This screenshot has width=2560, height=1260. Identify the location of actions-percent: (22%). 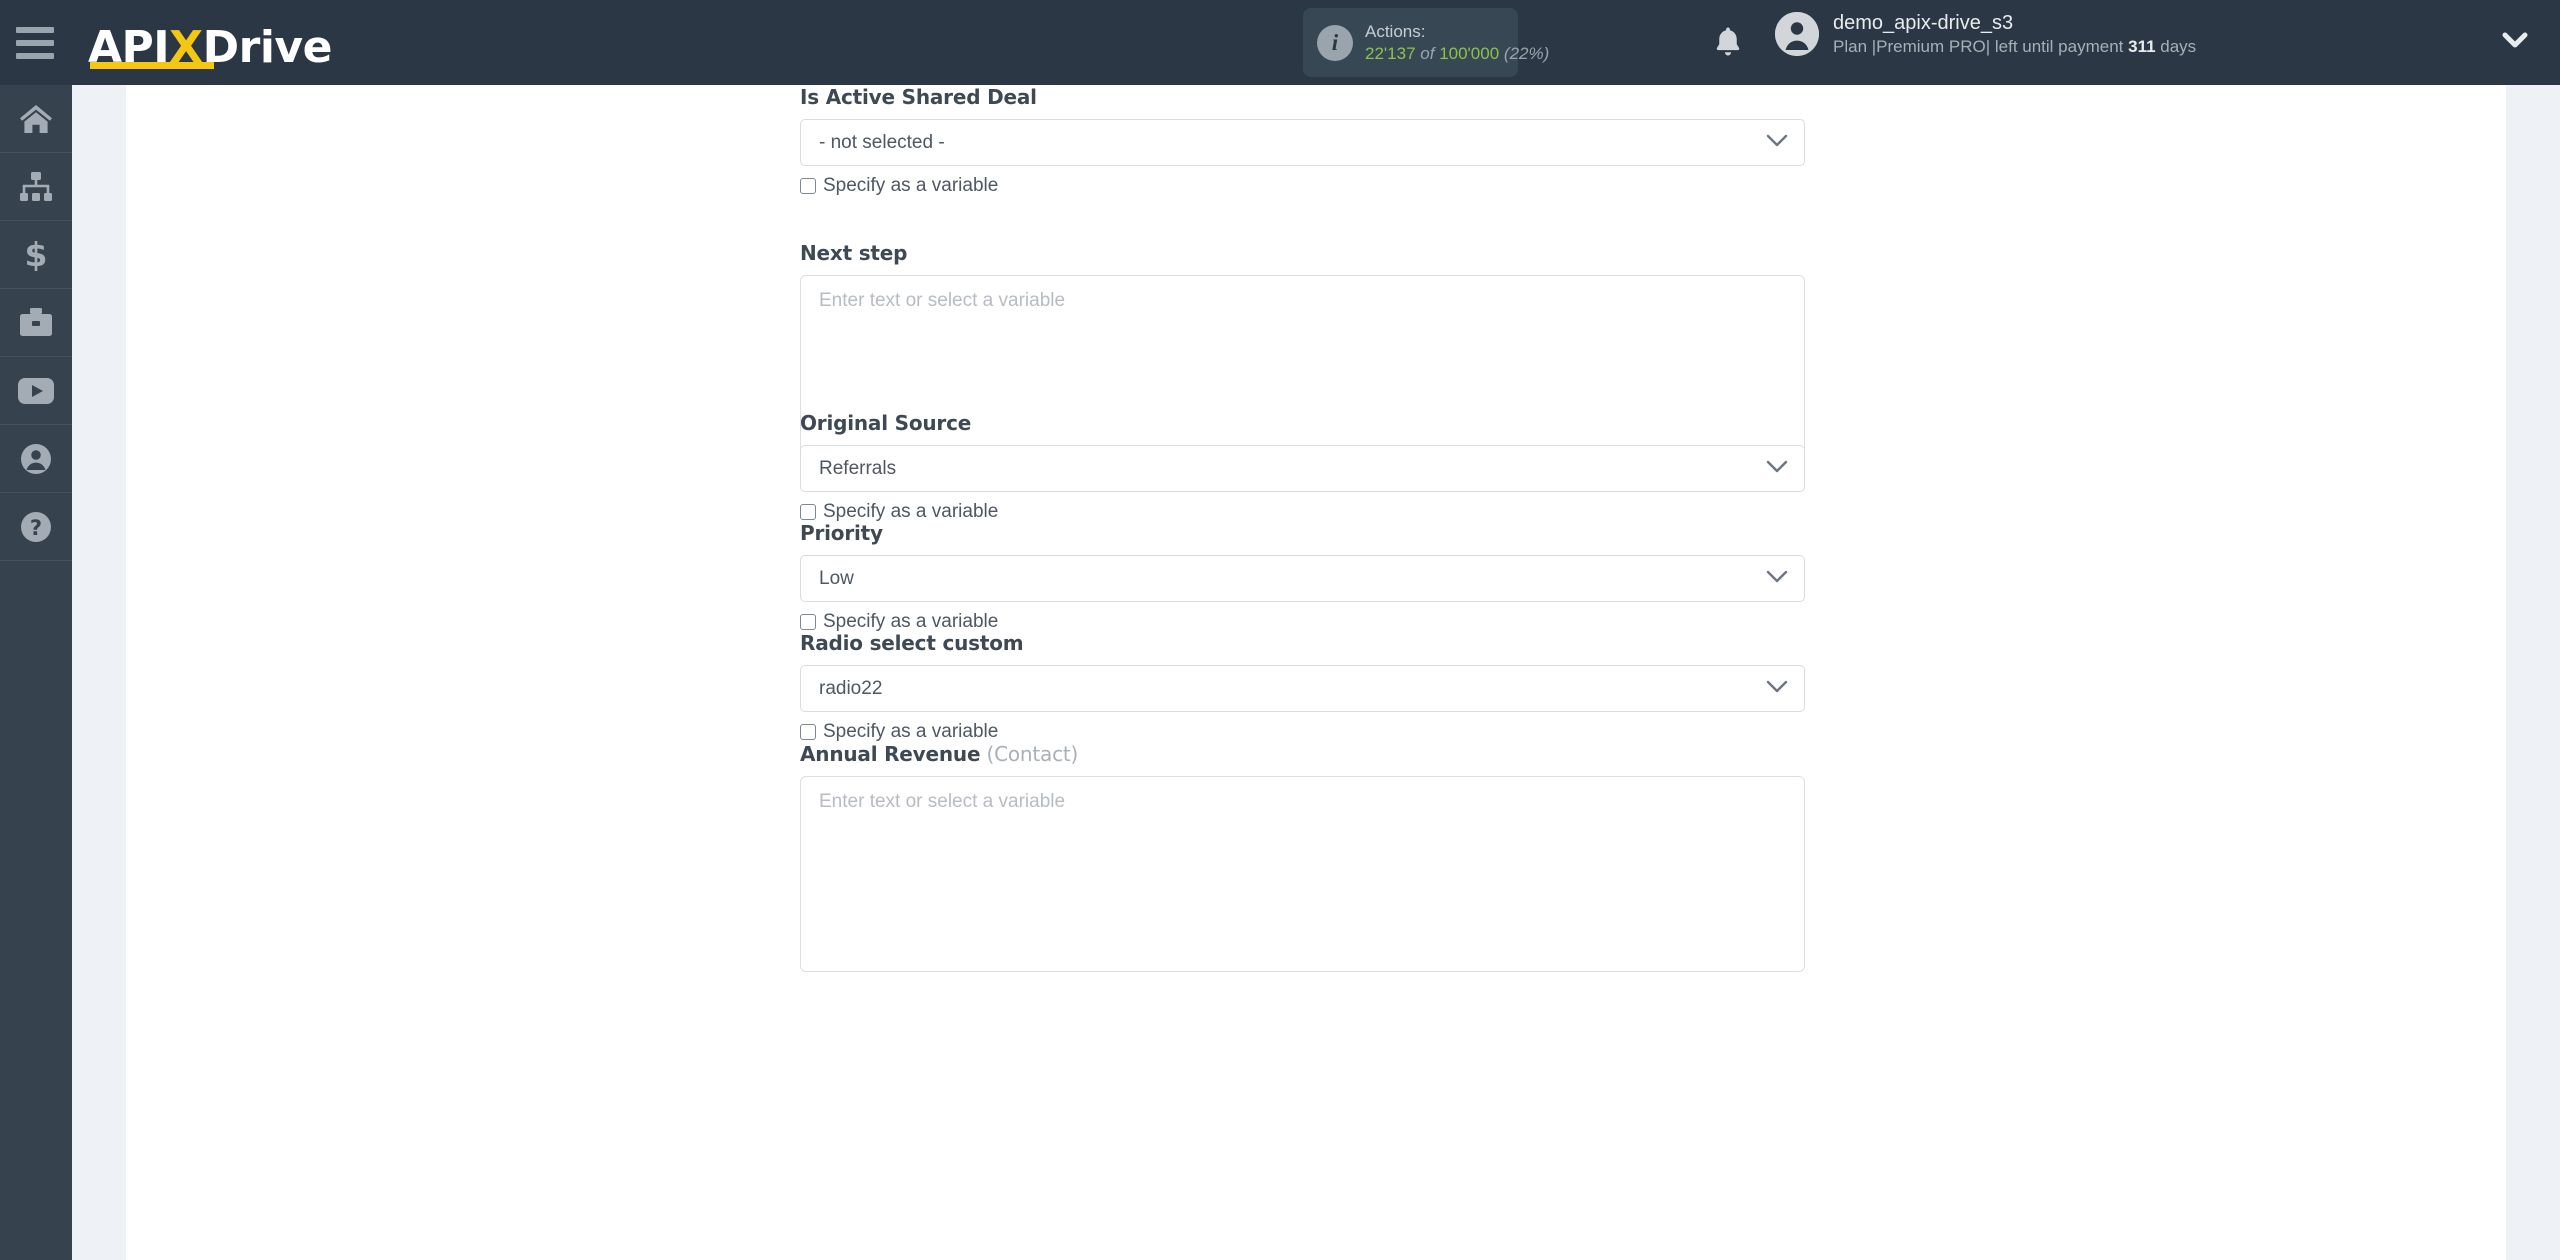
(1526, 53).